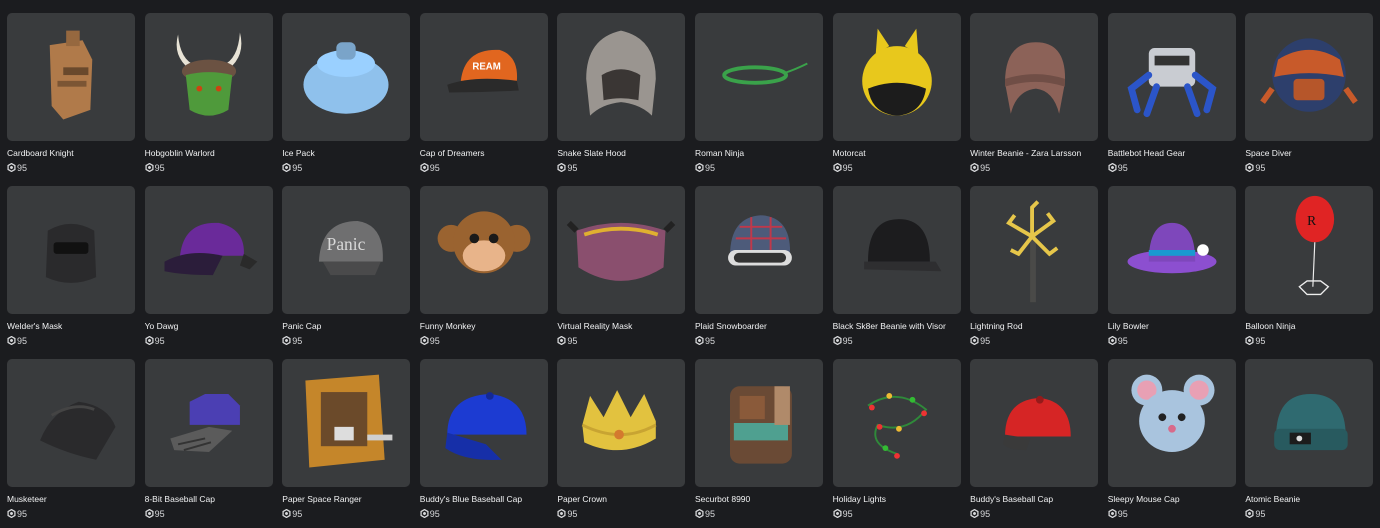 Image resolution: width=1380 pixels, height=528 pixels. I want to click on catalog-item-card: 8-Bit Baseball Cap 95, so click(208, 440).